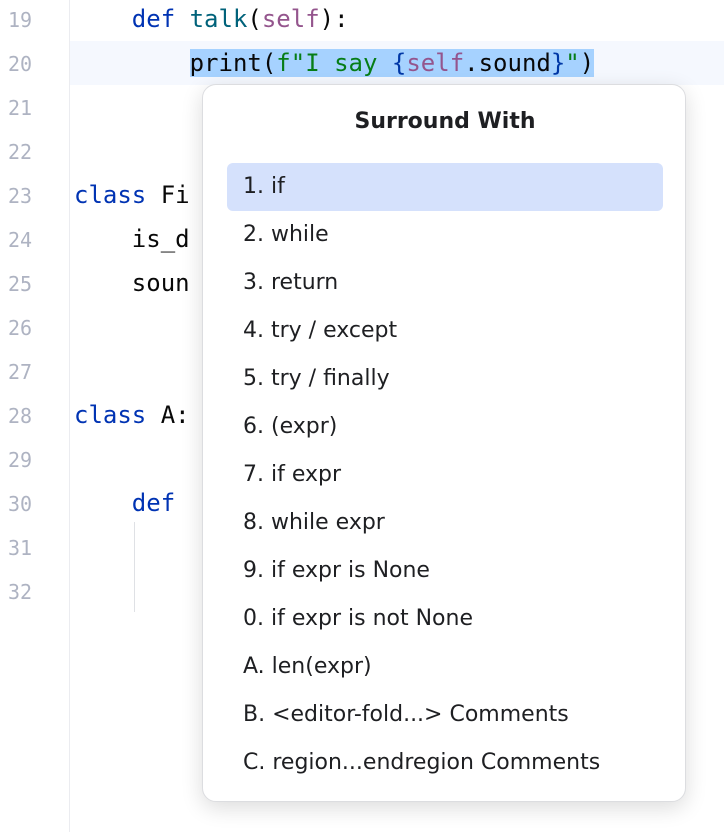 Image resolution: width=724 pixels, height=832 pixels. Describe the element at coordinates (445, 121) in the screenshot. I see `popup-title: Surround With` at that location.